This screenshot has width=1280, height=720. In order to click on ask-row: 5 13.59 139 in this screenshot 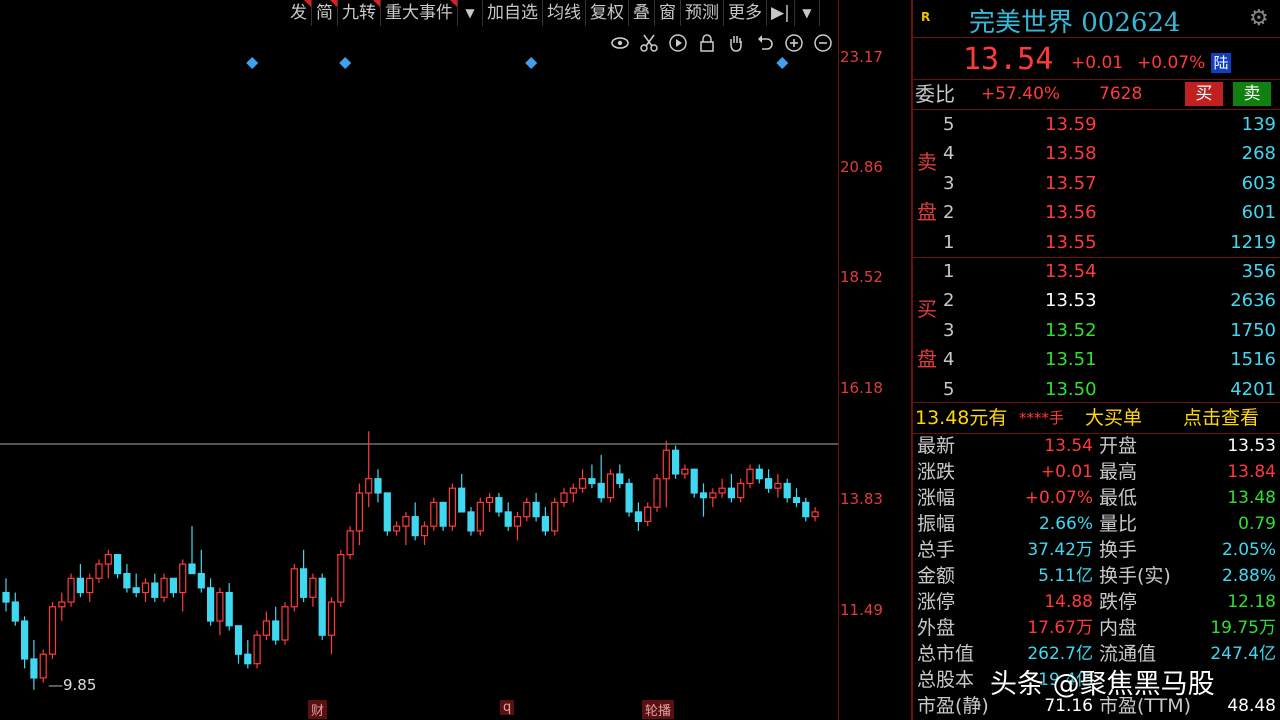, I will do `click(1096, 124)`.